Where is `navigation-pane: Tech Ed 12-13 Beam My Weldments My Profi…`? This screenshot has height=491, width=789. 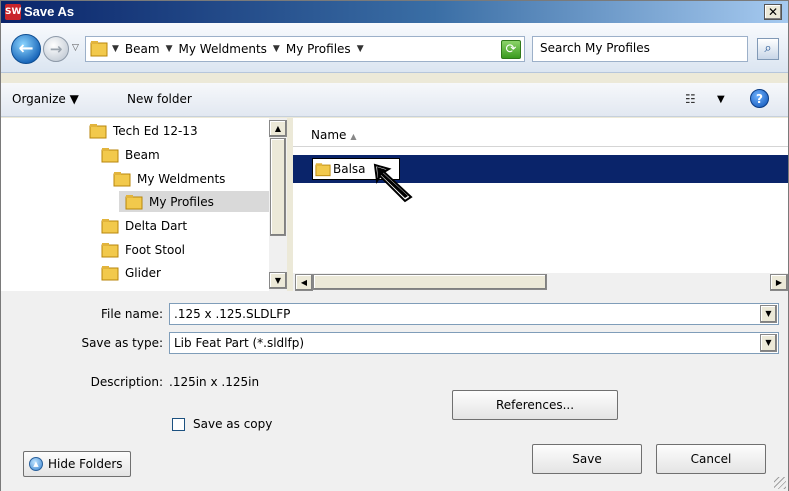
navigation-pane: Tech Ed 12-13 Beam My Weldments My Profi… is located at coordinates (144, 204).